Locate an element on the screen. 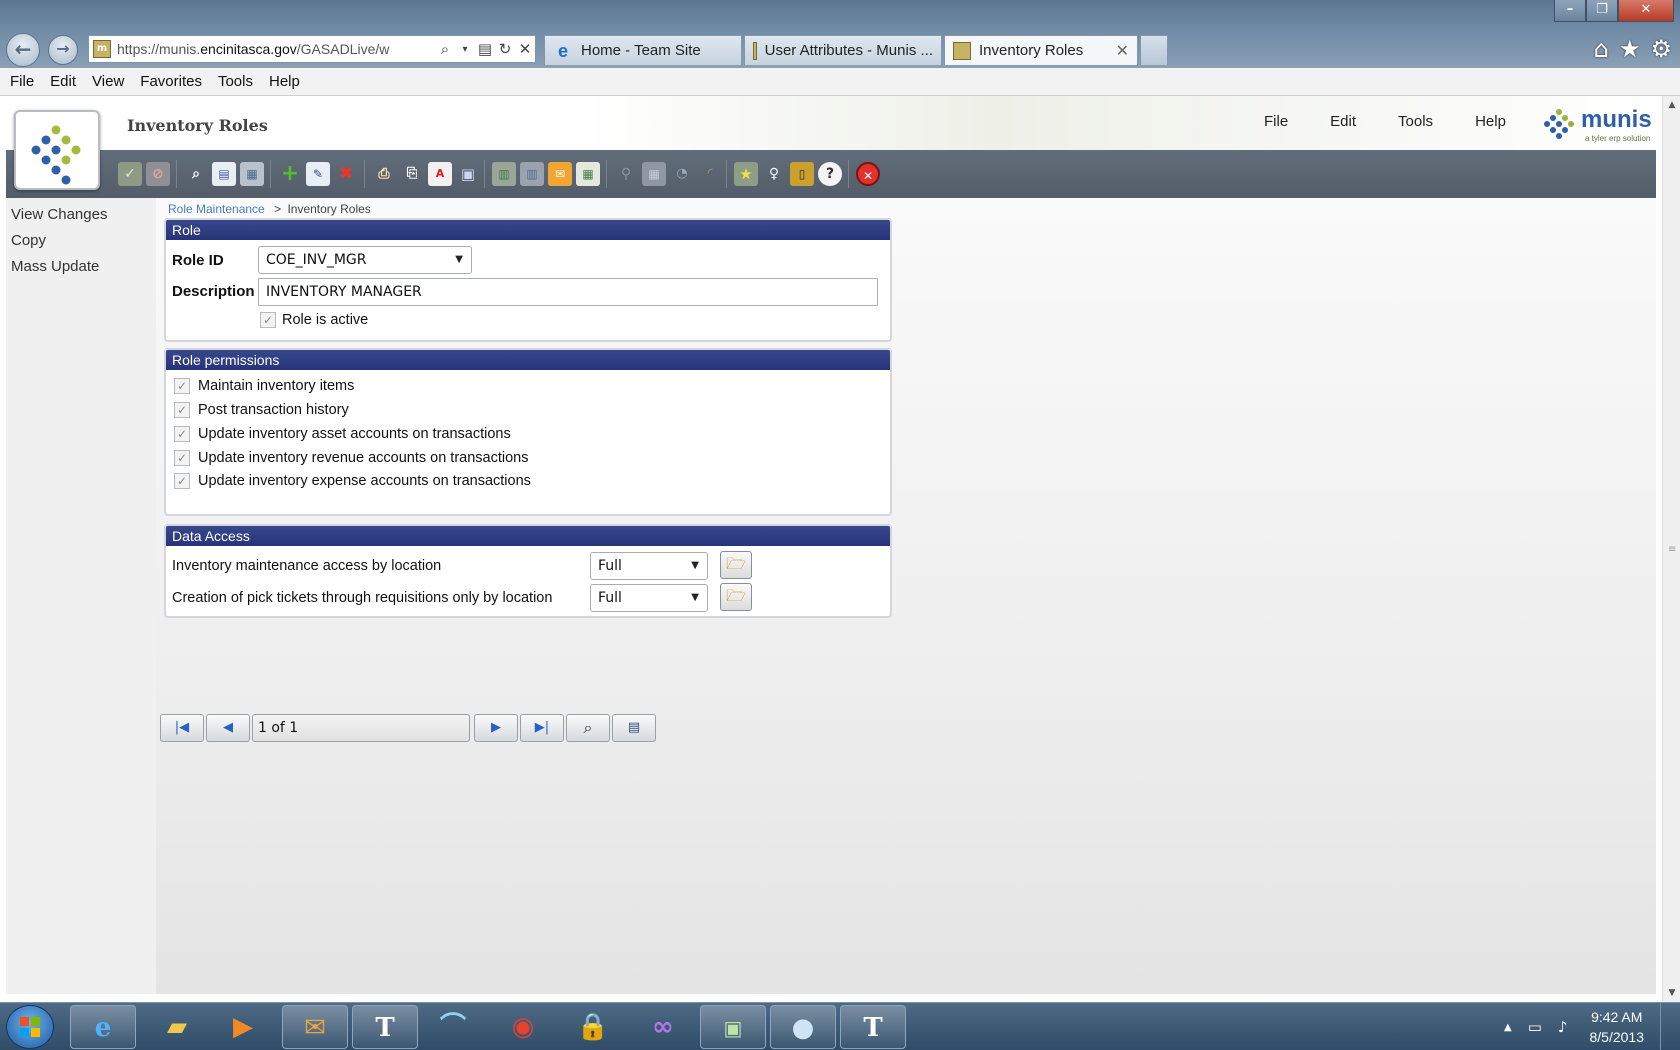  menu-favorites: Favorites is located at coordinates (171, 81).